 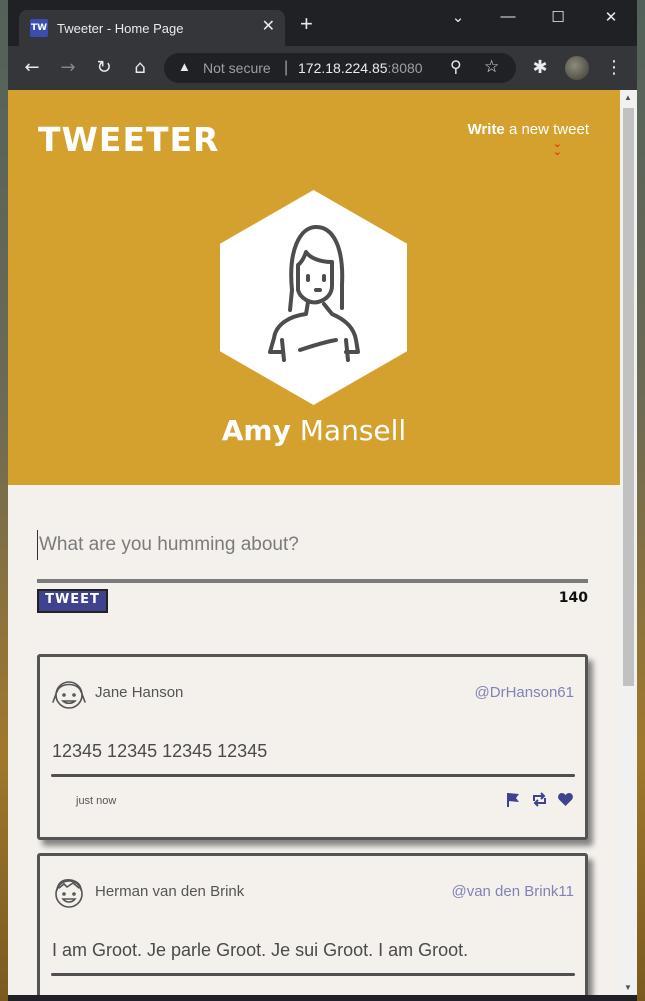 I want to click on address-bar: ▲ Not secure | 172.18.224.85:8080 ⚲ ☆, so click(x=340, y=68).